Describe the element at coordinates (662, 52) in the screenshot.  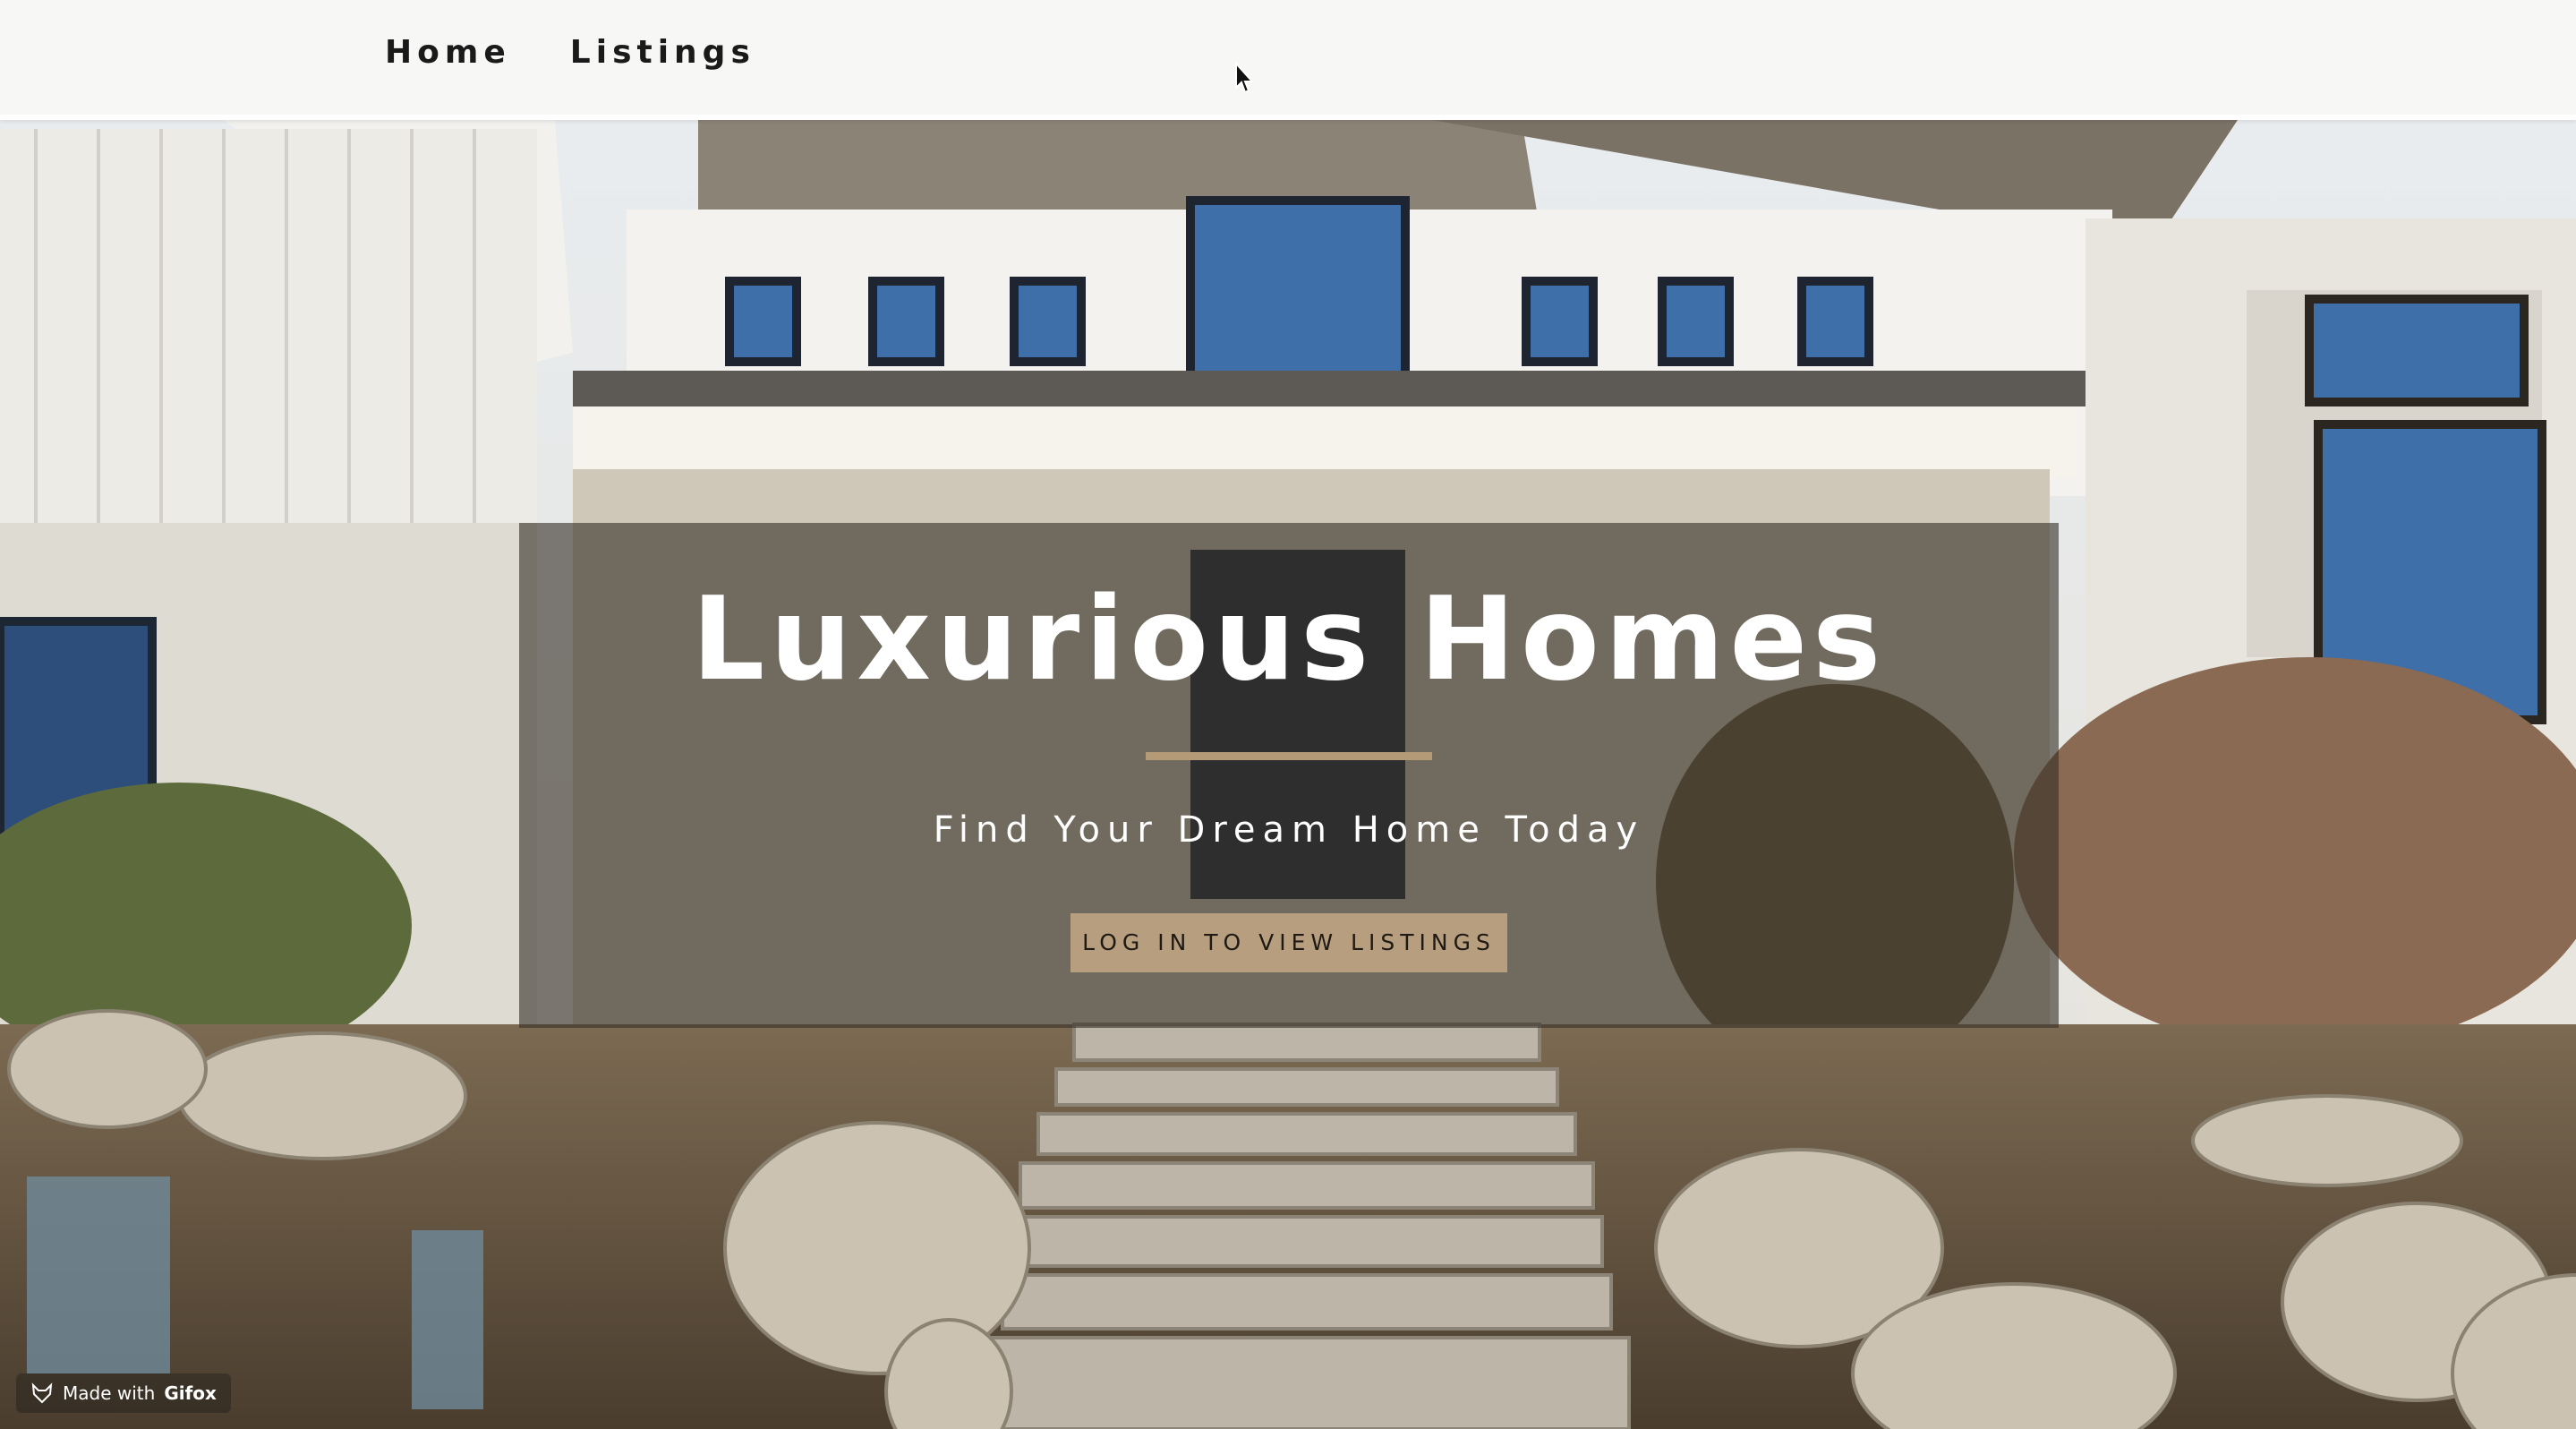
I see `nav-link-listings: Listings` at that location.